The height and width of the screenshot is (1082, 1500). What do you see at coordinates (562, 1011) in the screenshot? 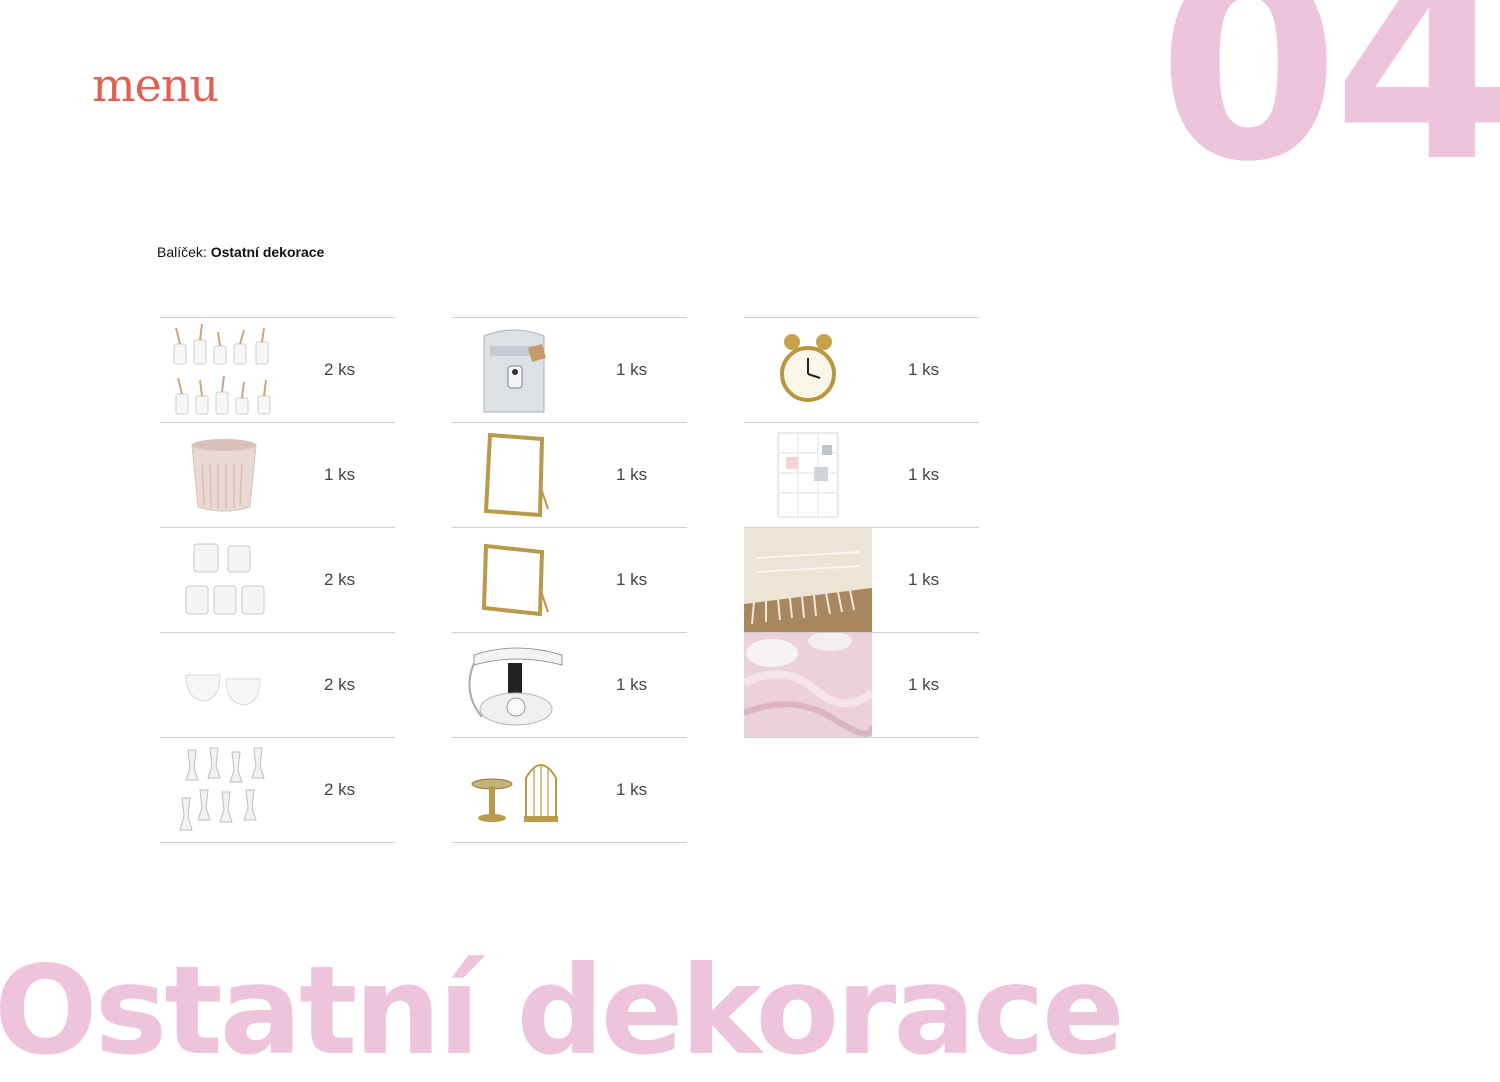
I see `section-title: Ostatní dekorace` at bounding box center [562, 1011].